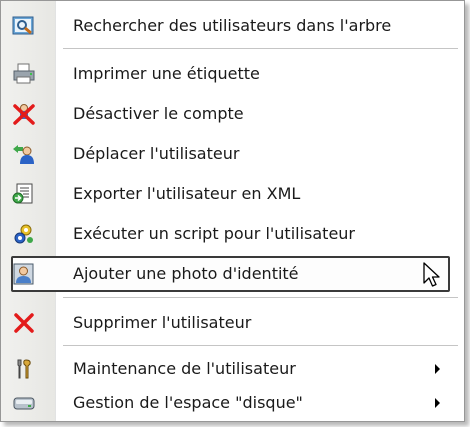 The image size is (470, 427). I want to click on export-xml-icon, so click(24, 194).